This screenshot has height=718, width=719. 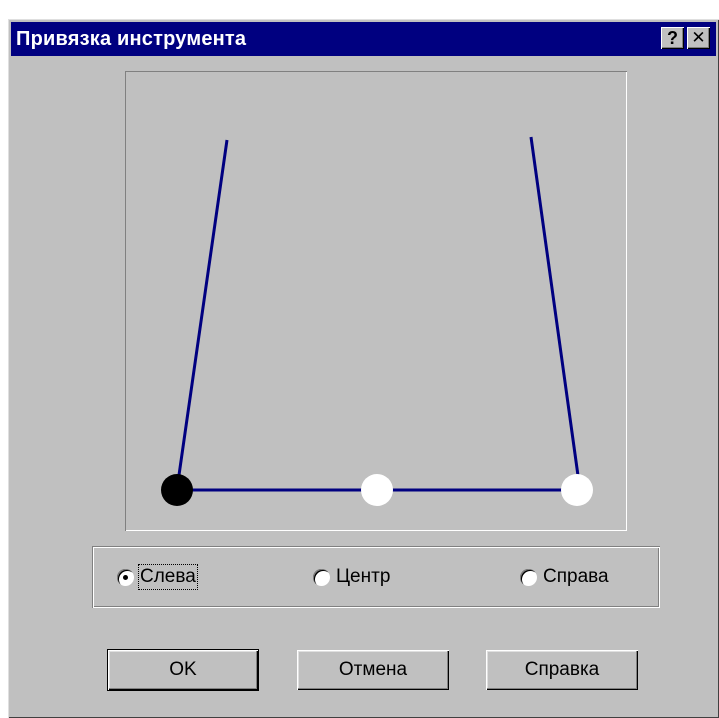 What do you see at coordinates (177, 490) in the screenshot?
I see `anchor-point-left` at bounding box center [177, 490].